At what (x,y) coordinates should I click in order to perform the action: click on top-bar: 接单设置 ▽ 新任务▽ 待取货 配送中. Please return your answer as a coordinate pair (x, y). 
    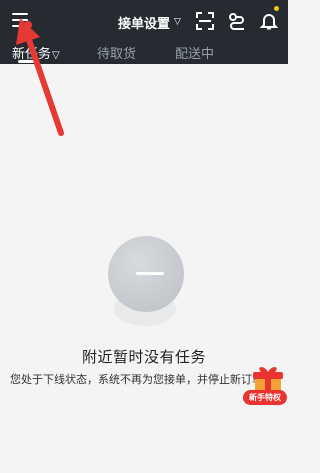
    Looking at the image, I should click on (144, 32).